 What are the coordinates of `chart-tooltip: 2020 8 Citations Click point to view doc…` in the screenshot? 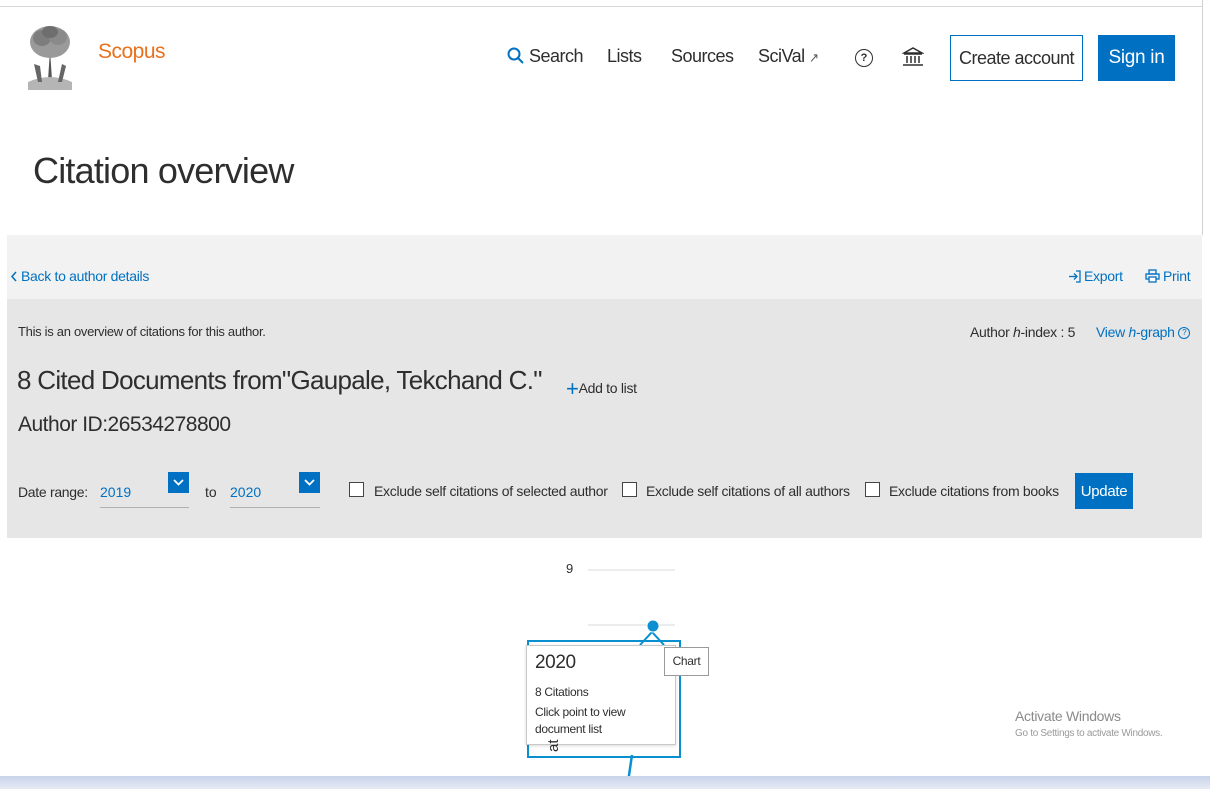 It's located at (601, 695).